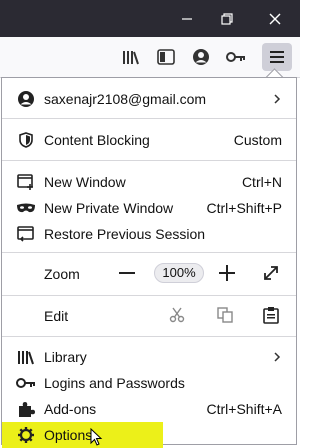 The width and height of the screenshot is (320, 448). I want to click on fullscreen-icon, so click(271, 273).